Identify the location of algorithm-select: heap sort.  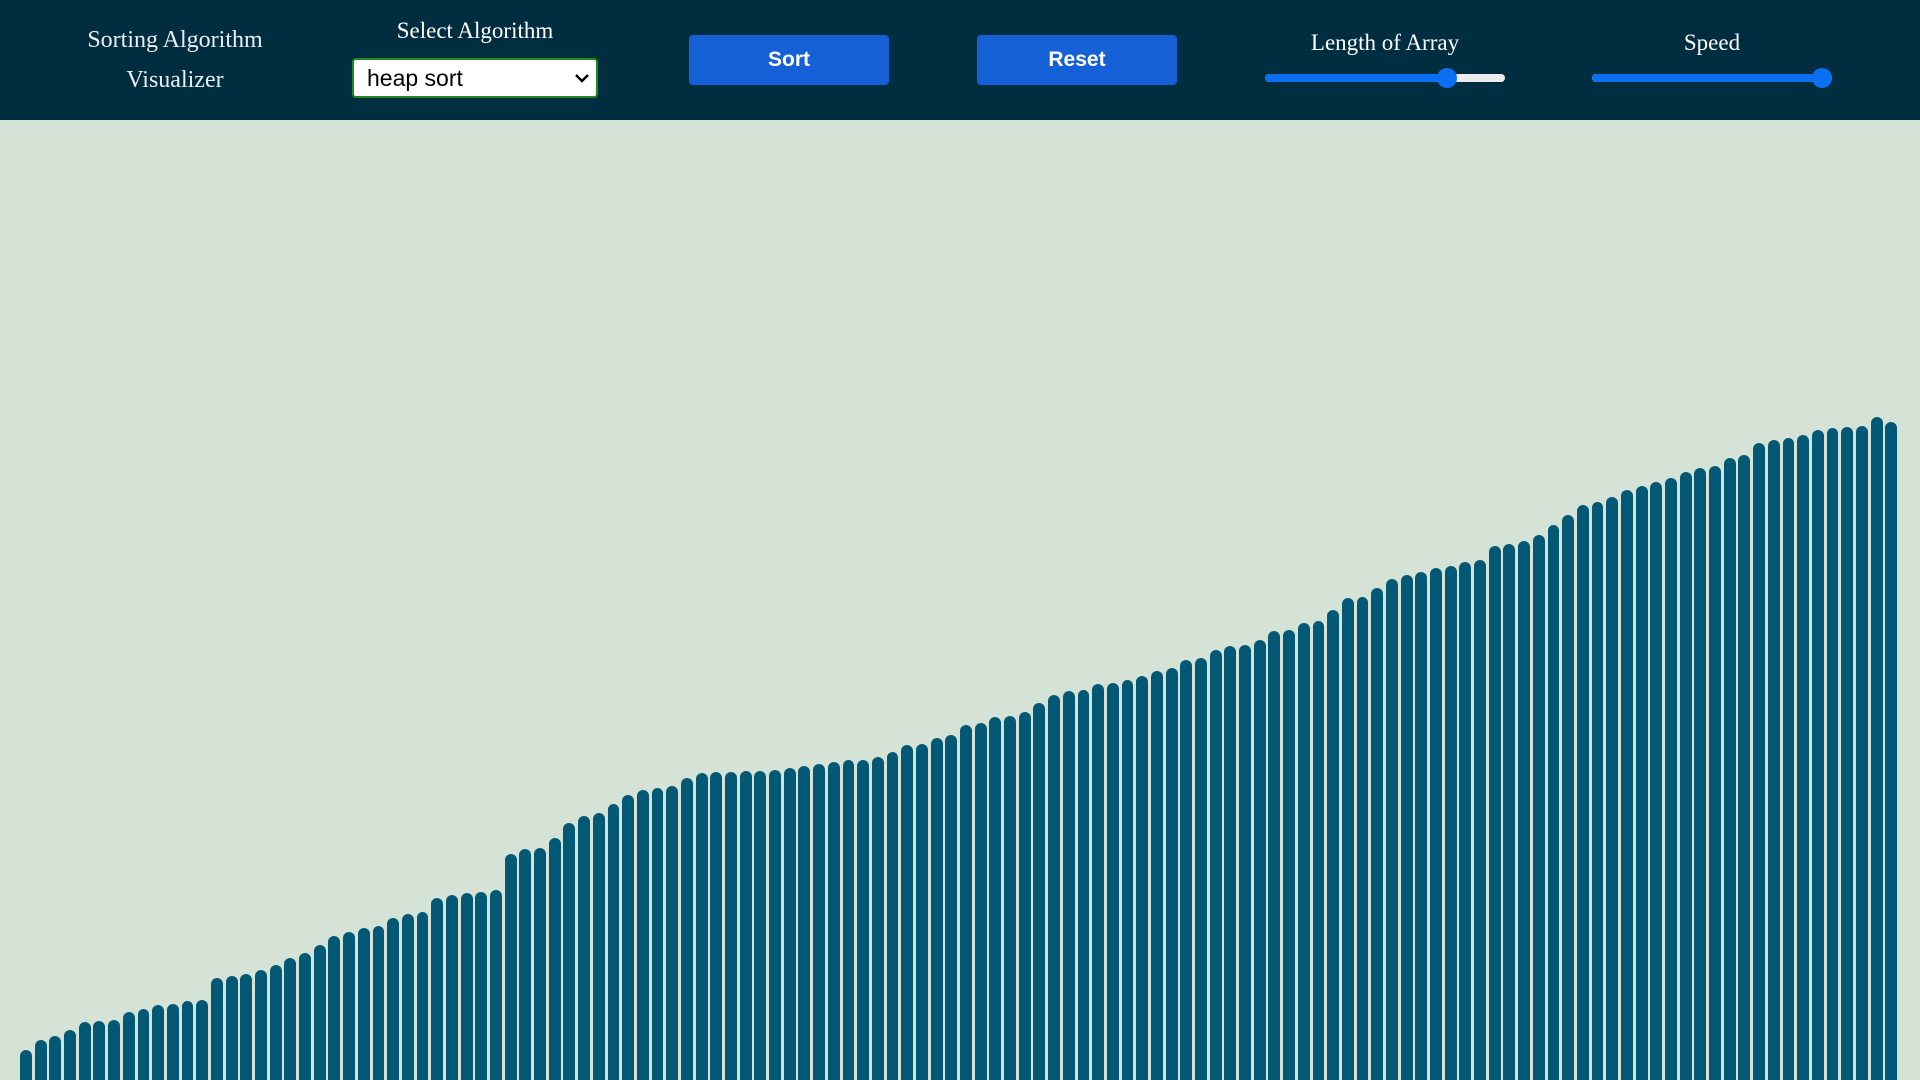
(475, 78).